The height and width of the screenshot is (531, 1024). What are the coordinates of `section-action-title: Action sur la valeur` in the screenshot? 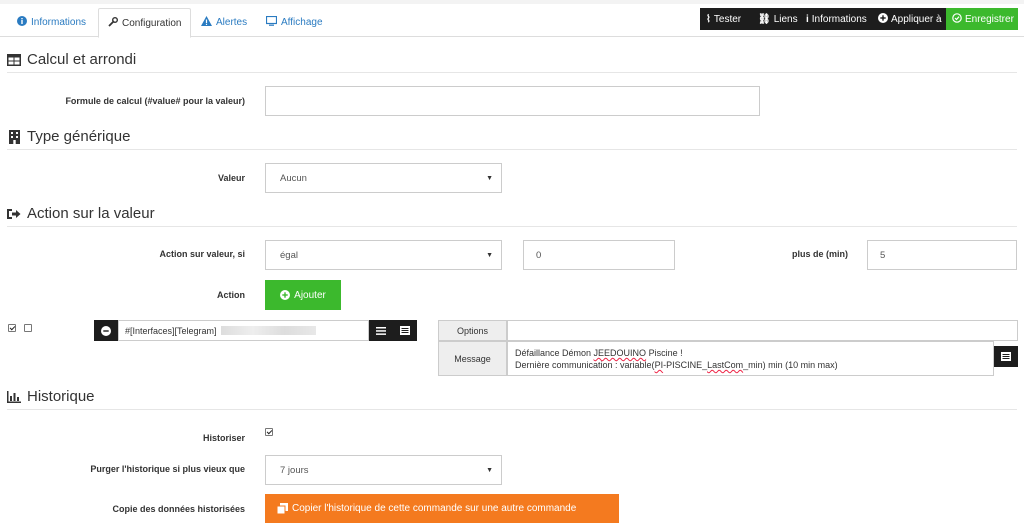 It's located at (81, 213).